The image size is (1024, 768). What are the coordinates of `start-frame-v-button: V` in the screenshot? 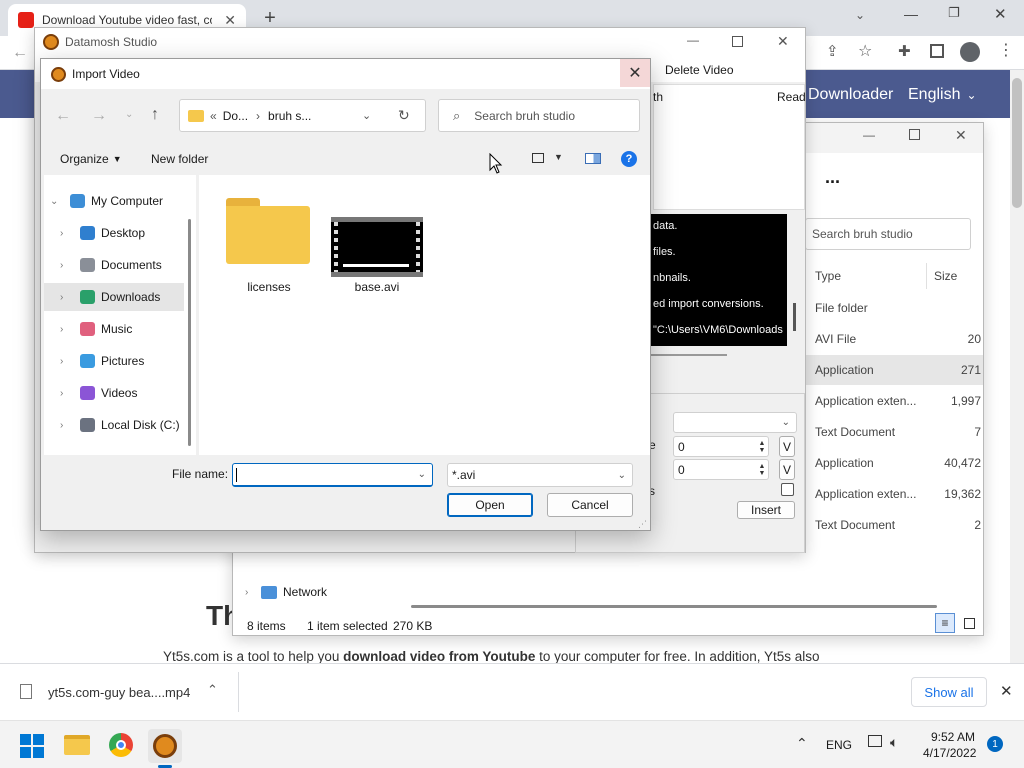 It's located at (787, 446).